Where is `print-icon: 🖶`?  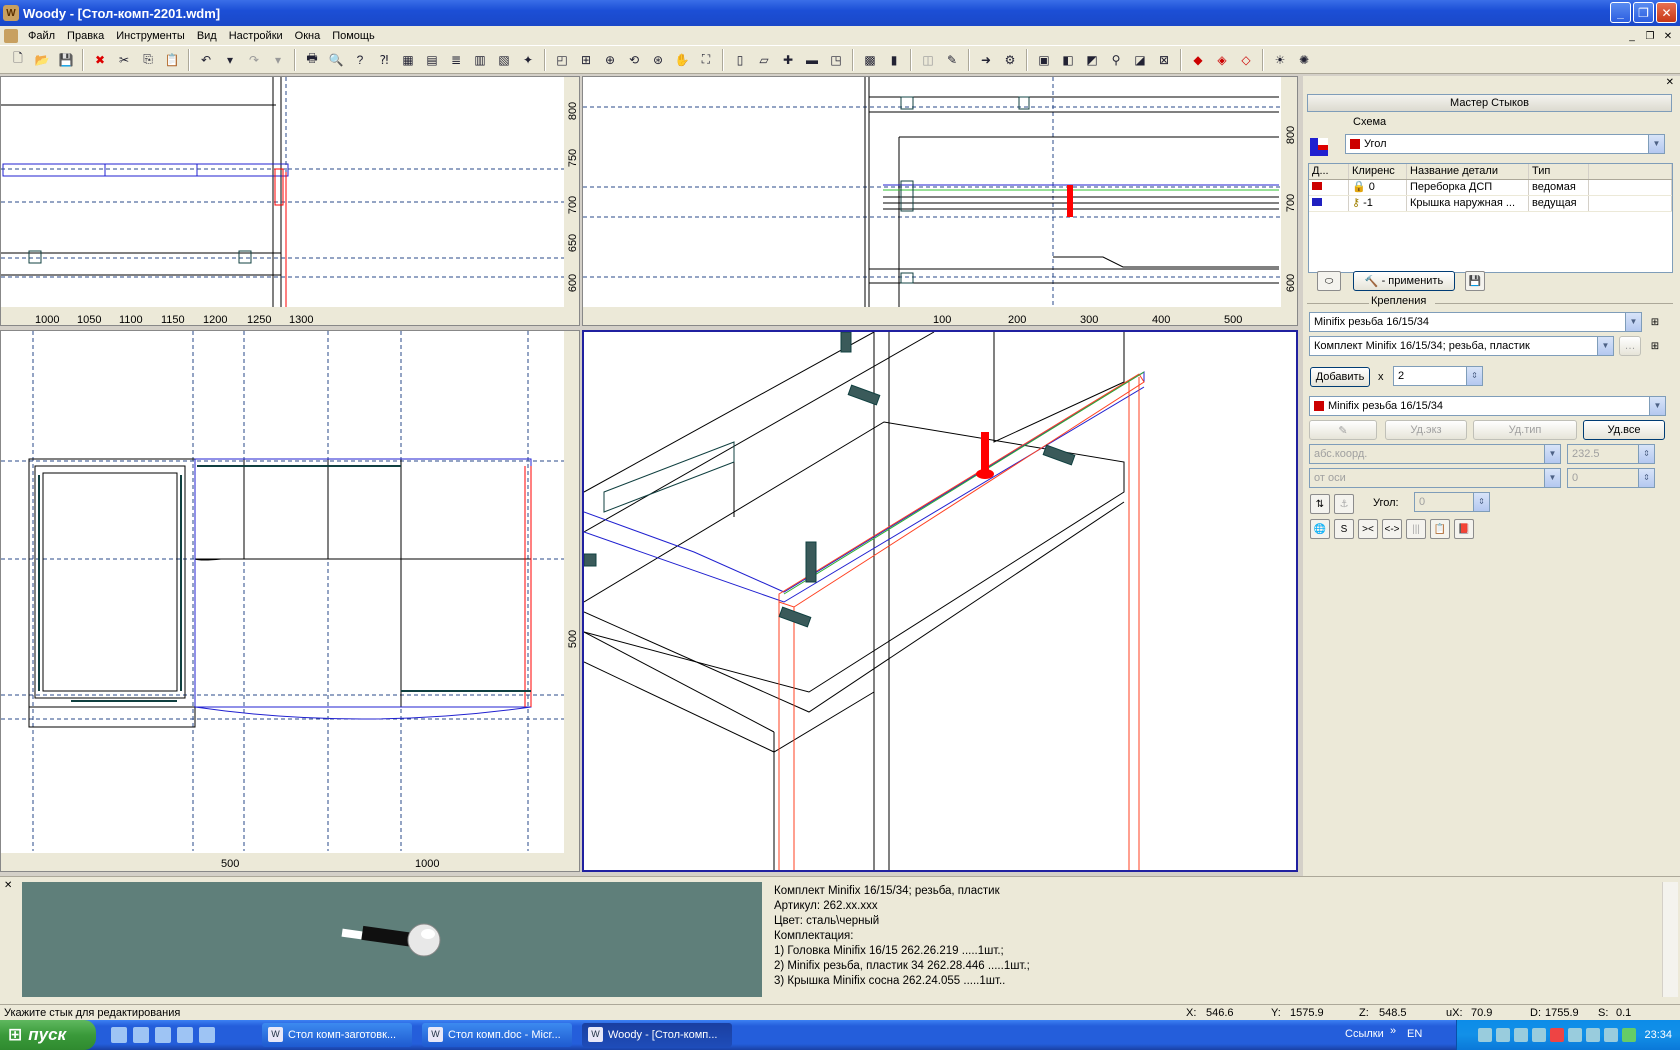 print-icon: 🖶 is located at coordinates (312, 60).